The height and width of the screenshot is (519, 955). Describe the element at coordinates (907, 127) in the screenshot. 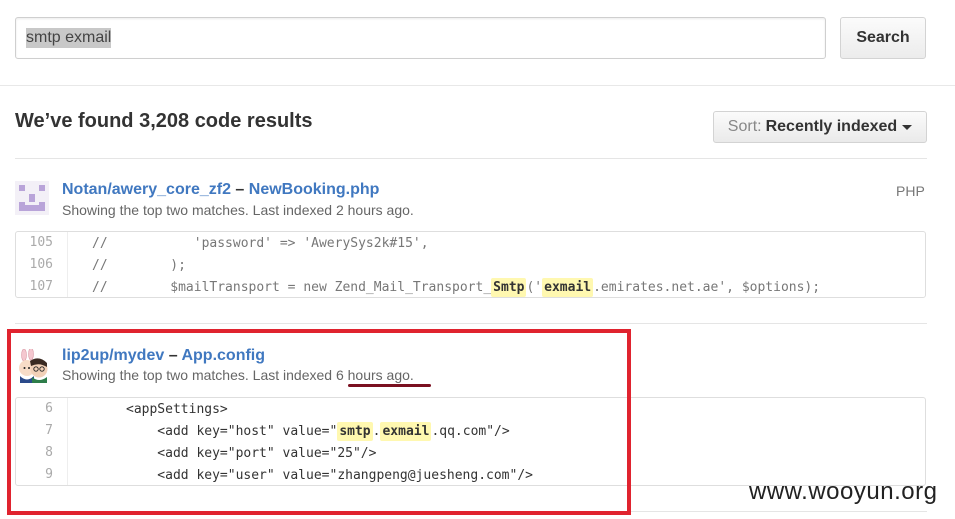

I see `chevron-down-icon` at that location.